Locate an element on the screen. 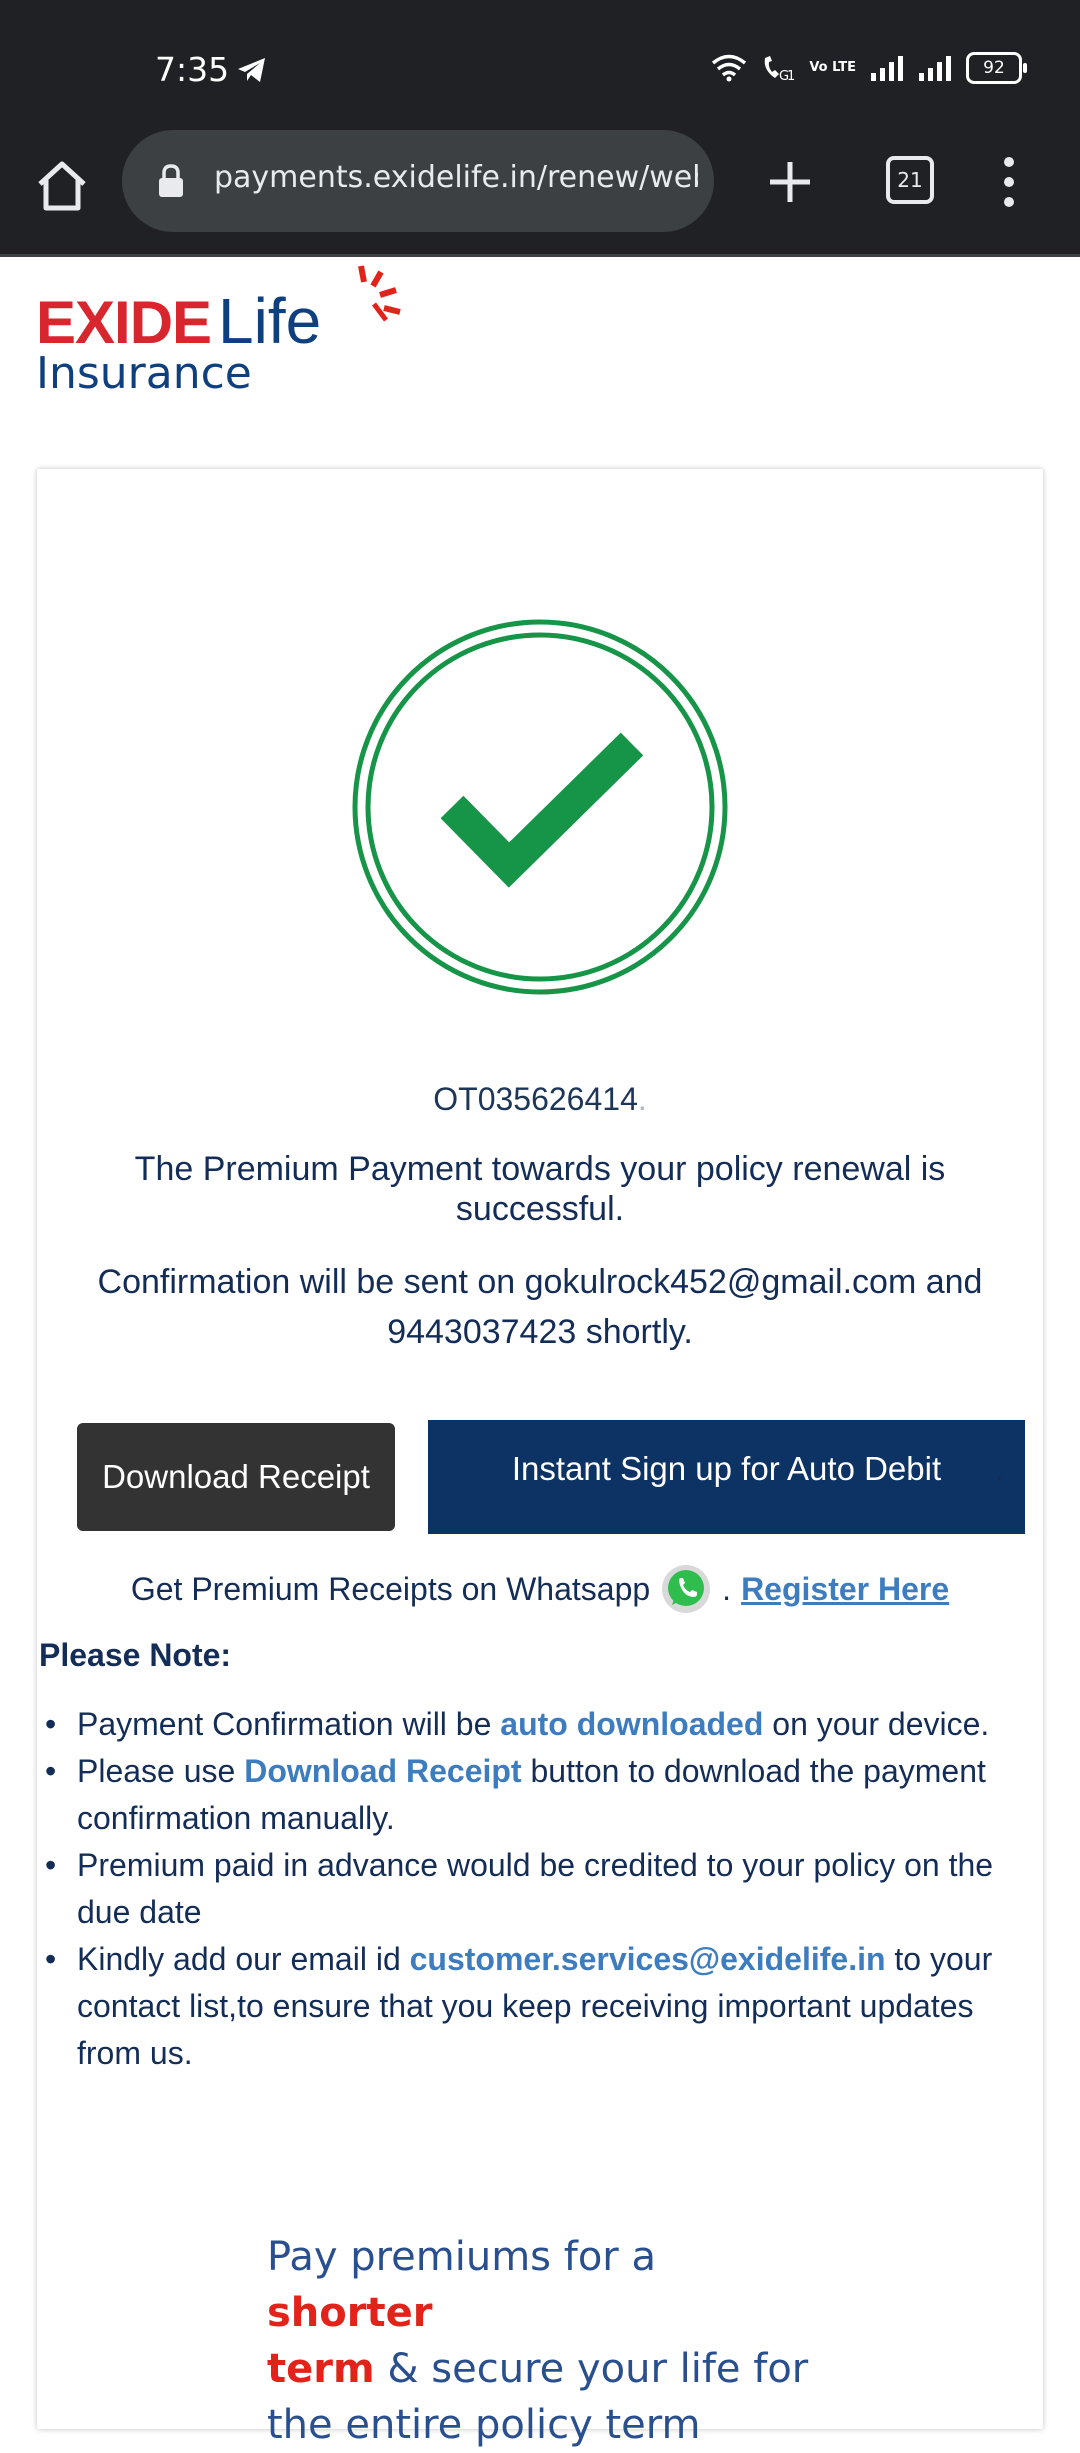  tab-switcher-button: 21 is located at coordinates (910, 180).